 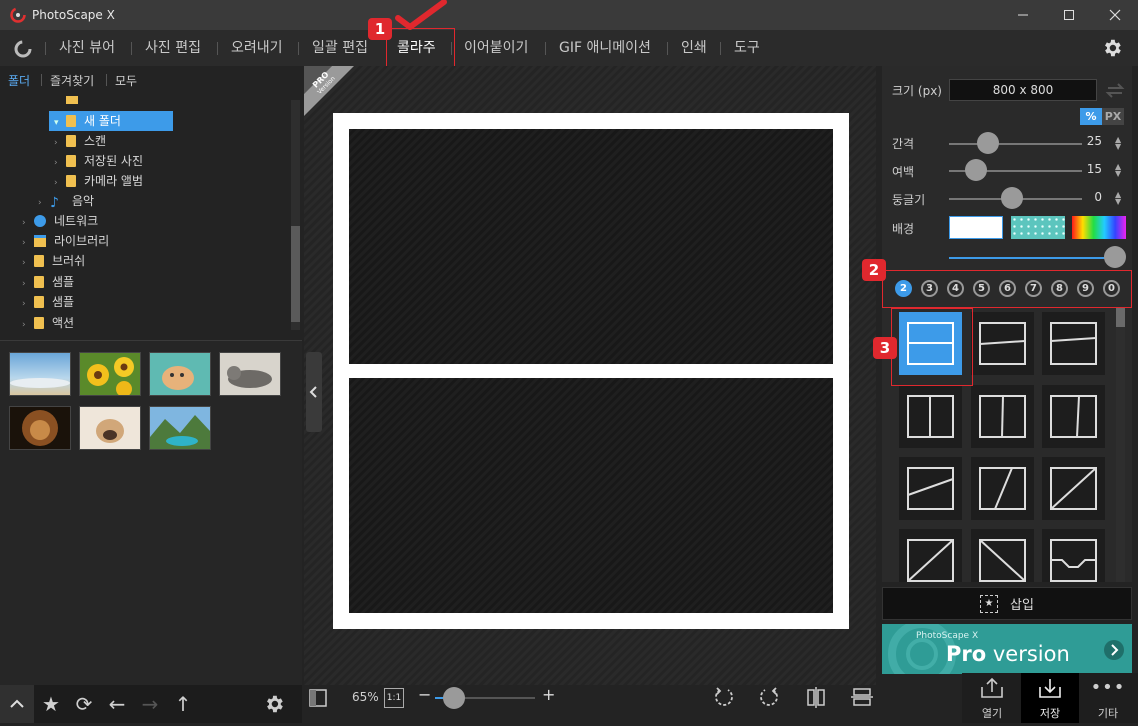 What do you see at coordinates (1118, 143) in the screenshot?
I see `spacing-spinner: ▲ ▼` at bounding box center [1118, 143].